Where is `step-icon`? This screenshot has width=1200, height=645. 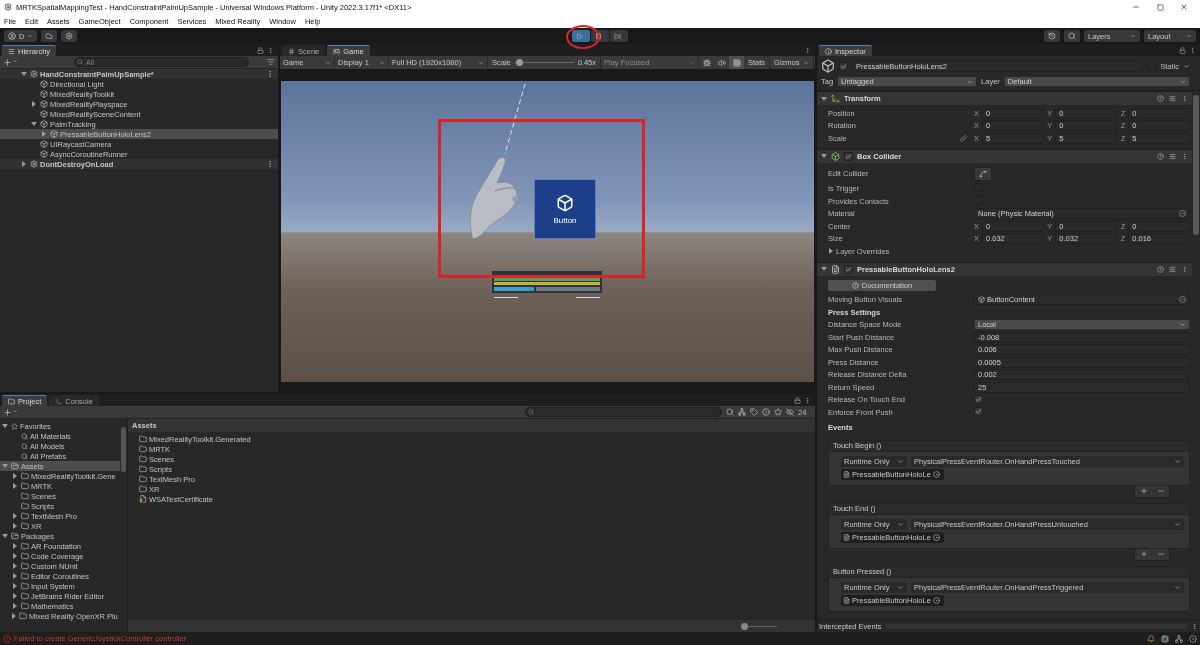
step-icon is located at coordinates (617, 36).